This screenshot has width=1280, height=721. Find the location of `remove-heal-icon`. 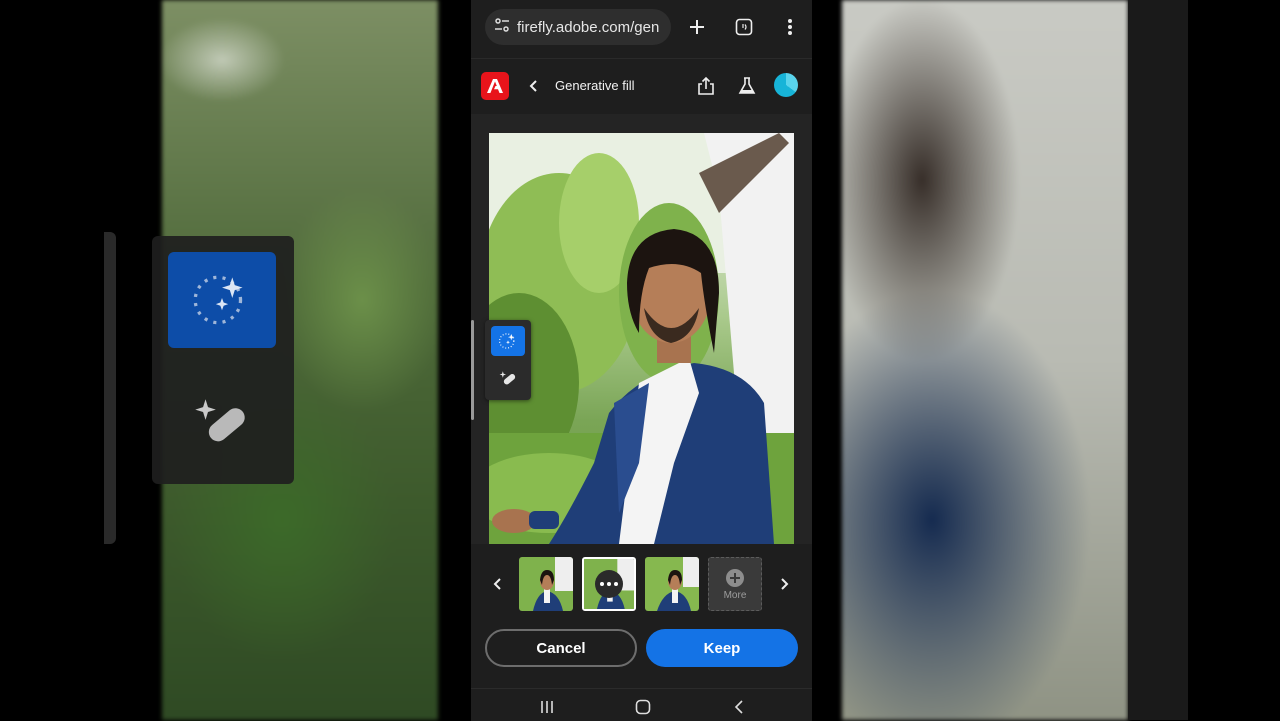

remove-heal-icon is located at coordinates (507, 378).